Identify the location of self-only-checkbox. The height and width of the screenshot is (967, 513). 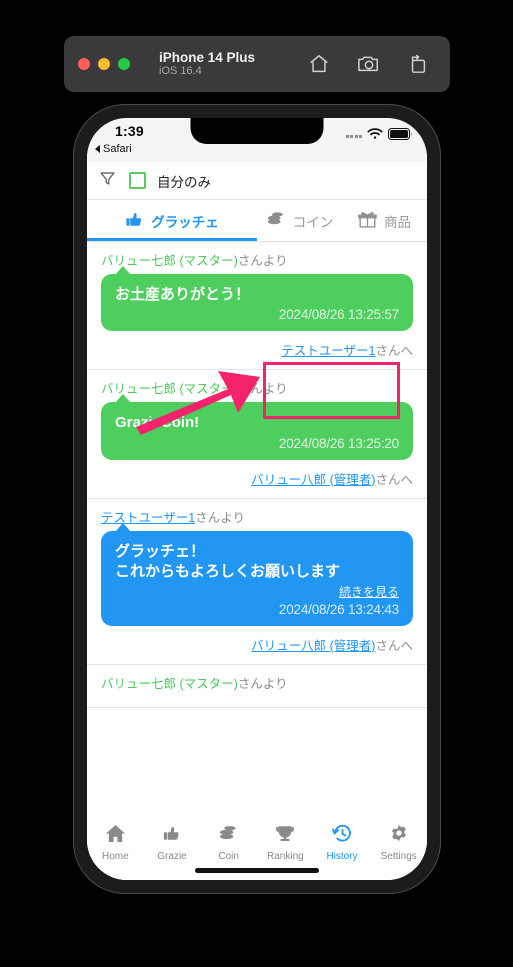
(137, 180).